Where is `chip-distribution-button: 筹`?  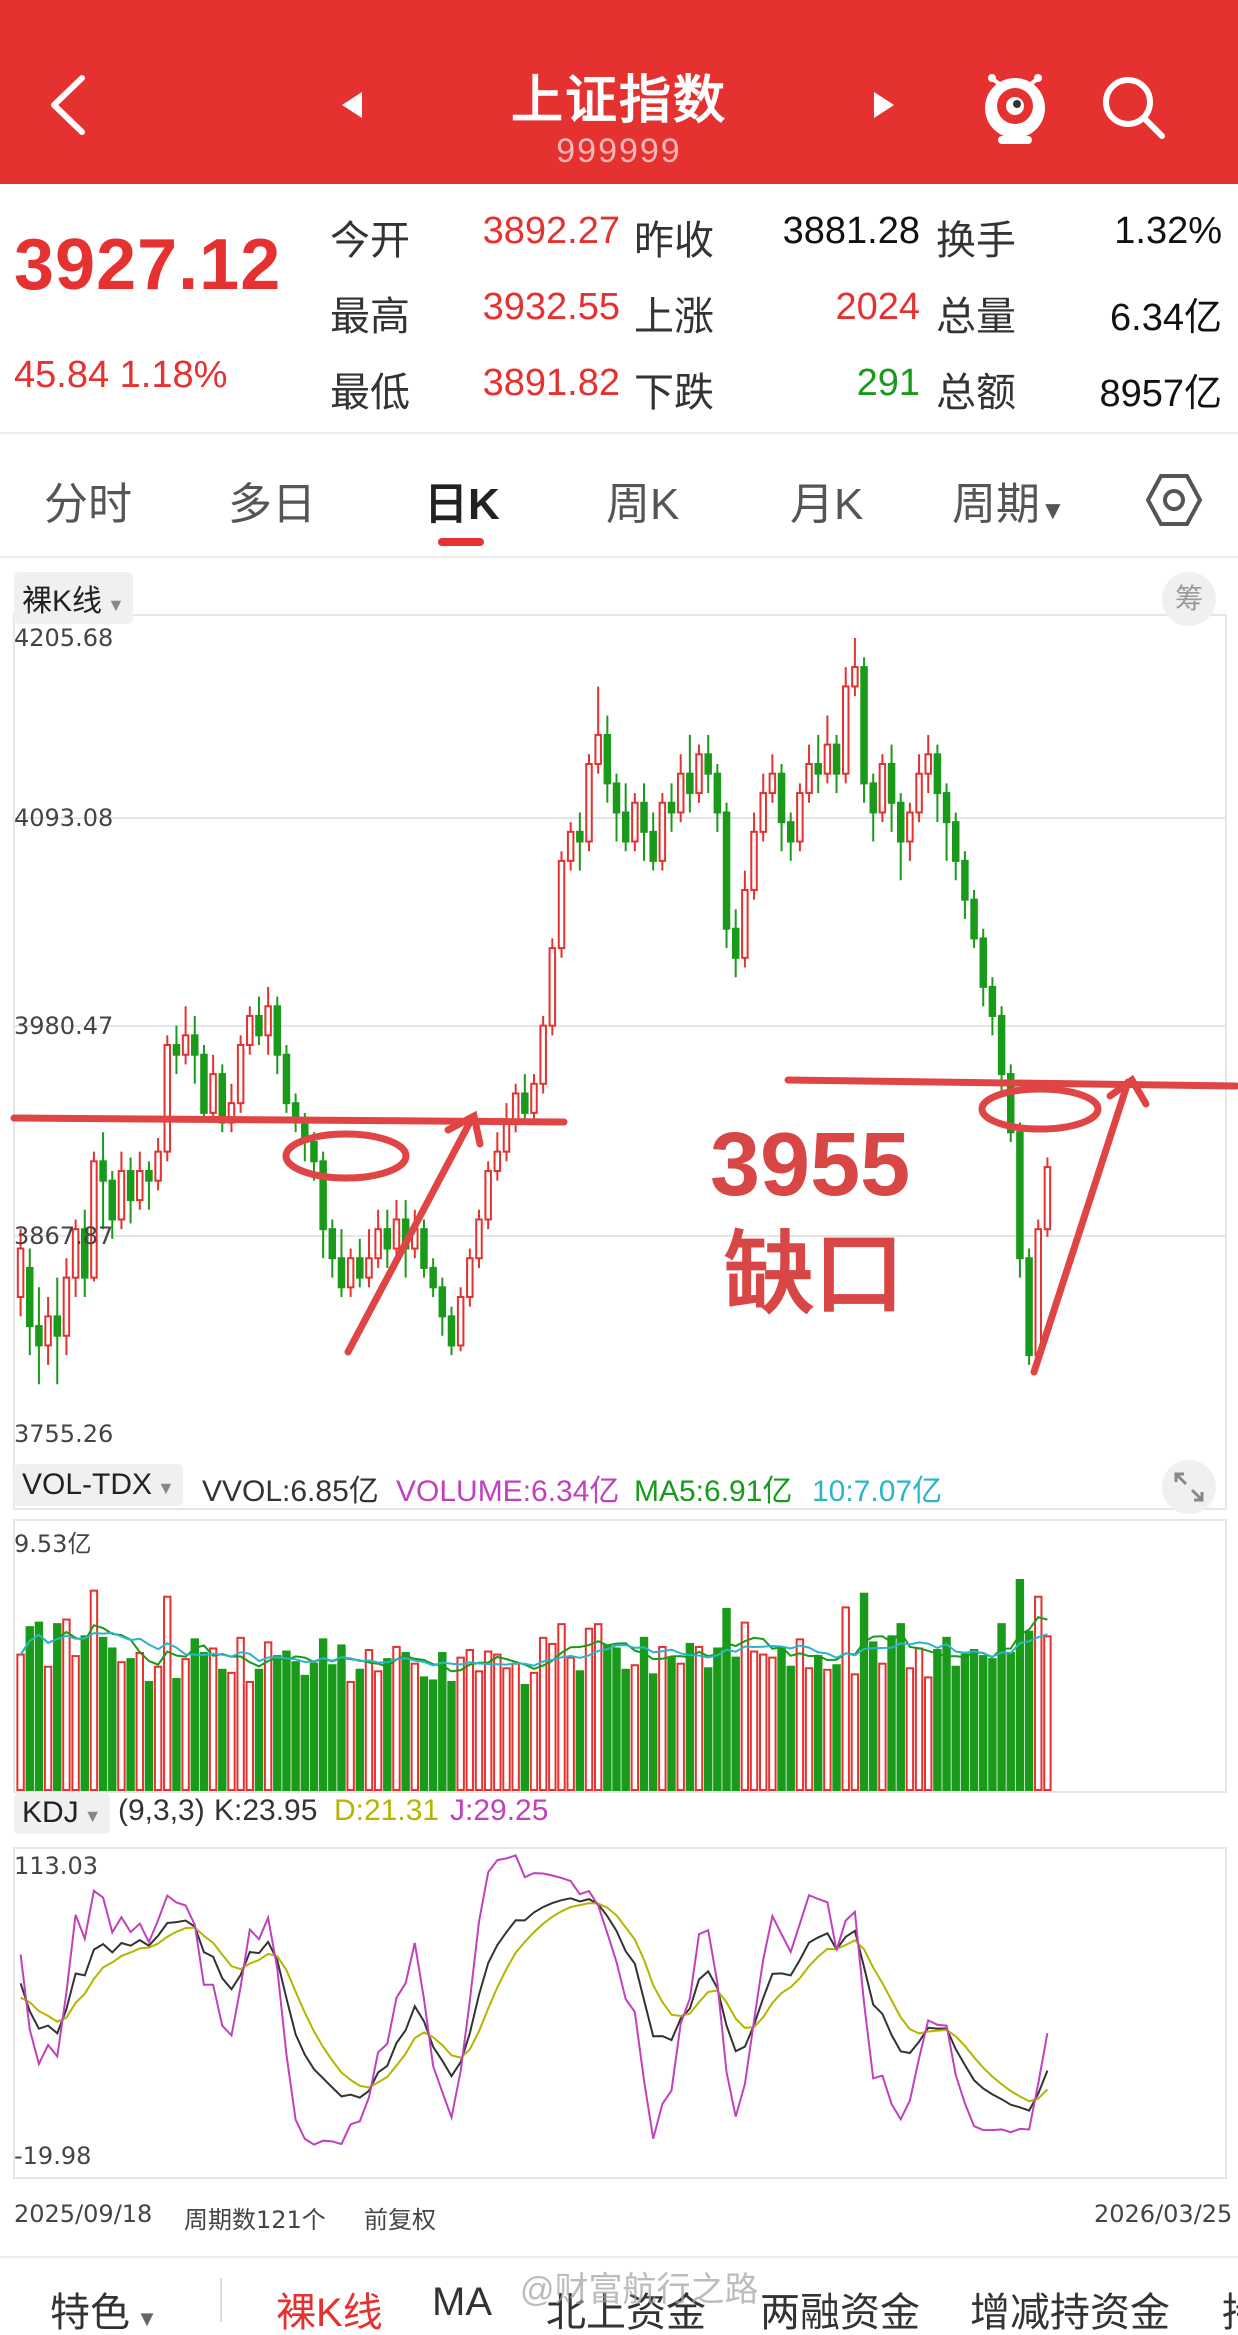
chip-distribution-button: 筹 is located at coordinates (1189, 599).